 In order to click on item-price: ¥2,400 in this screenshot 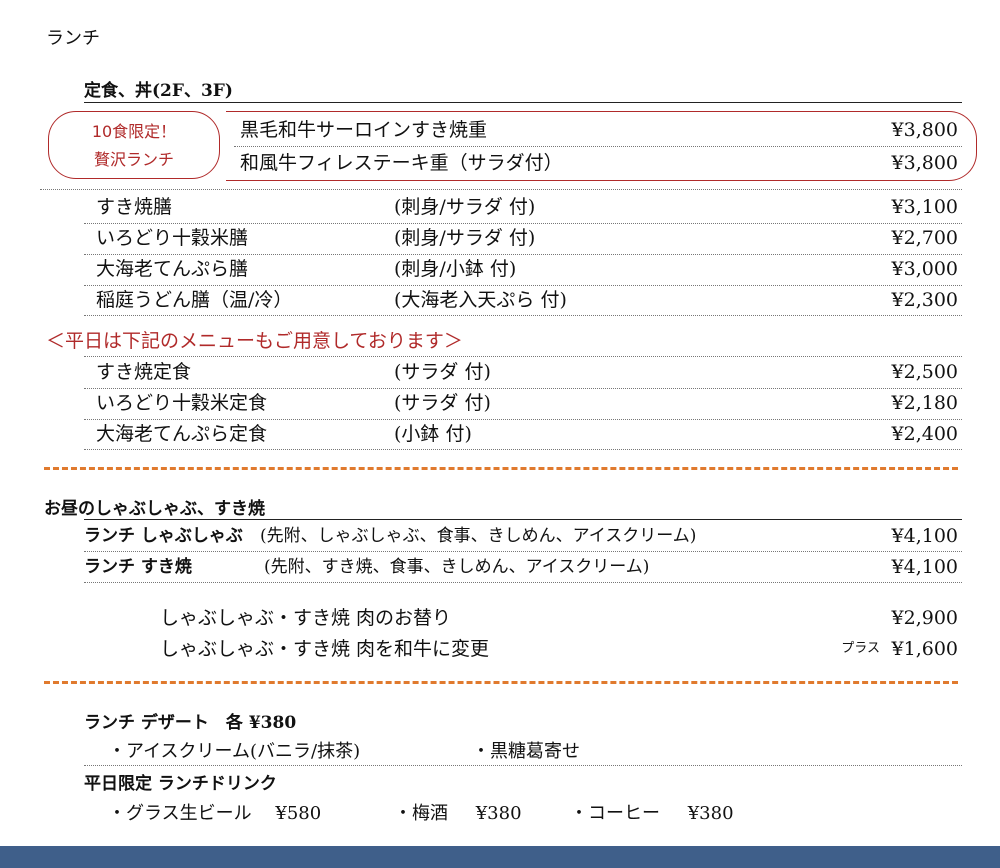, I will do `click(924, 434)`.